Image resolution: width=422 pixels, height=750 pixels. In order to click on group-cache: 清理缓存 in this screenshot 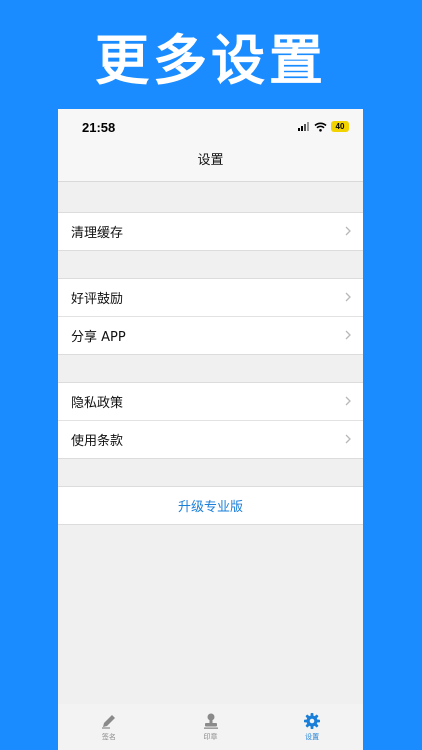, I will do `click(210, 231)`.